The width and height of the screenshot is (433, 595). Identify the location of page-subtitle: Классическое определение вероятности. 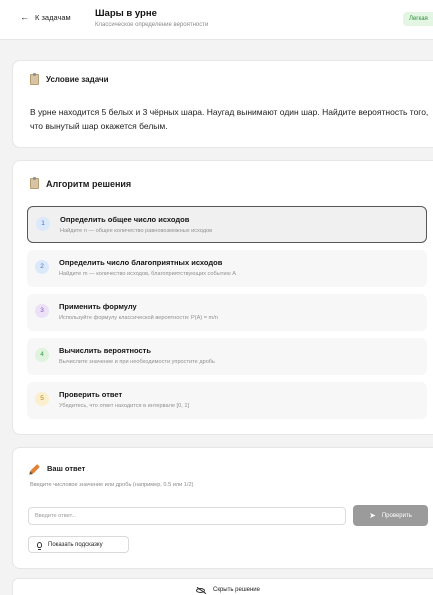
(152, 25).